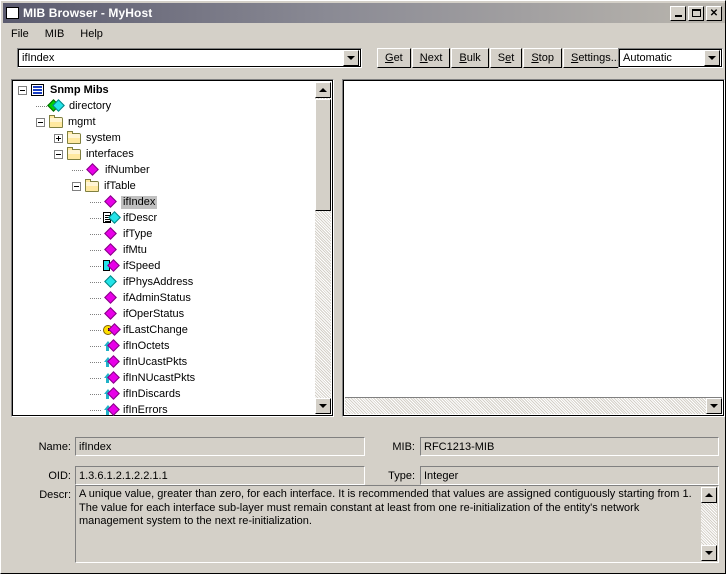 This screenshot has width=726, height=574. What do you see at coordinates (140, 218) in the screenshot?
I see `tree-node-label: ifDescr` at bounding box center [140, 218].